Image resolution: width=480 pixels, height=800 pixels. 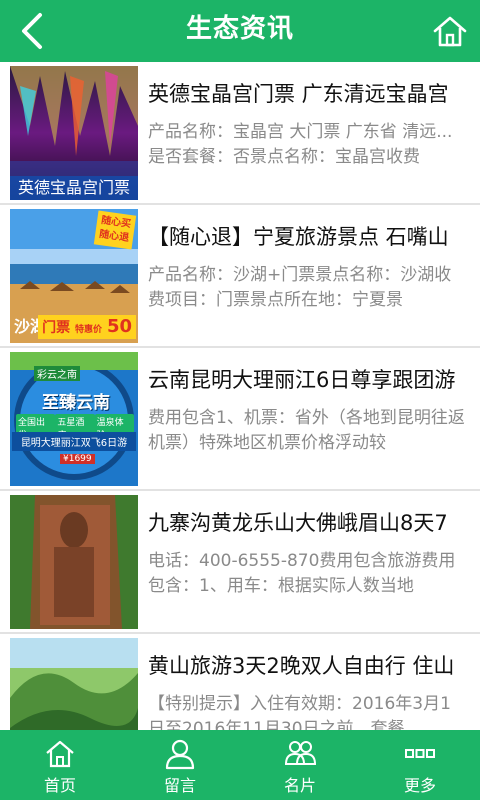 I want to click on tab-card: 名片, so click(x=300, y=765).